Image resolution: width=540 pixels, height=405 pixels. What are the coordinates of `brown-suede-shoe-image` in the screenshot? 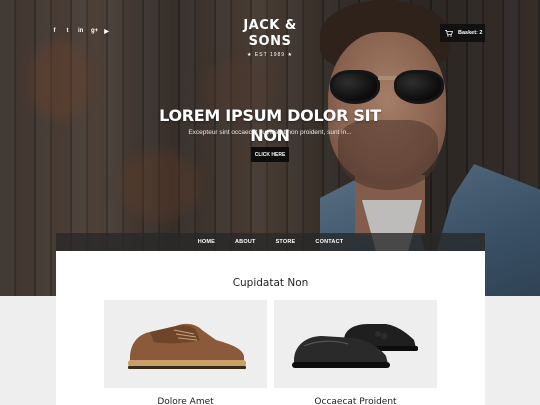 It's located at (187, 346).